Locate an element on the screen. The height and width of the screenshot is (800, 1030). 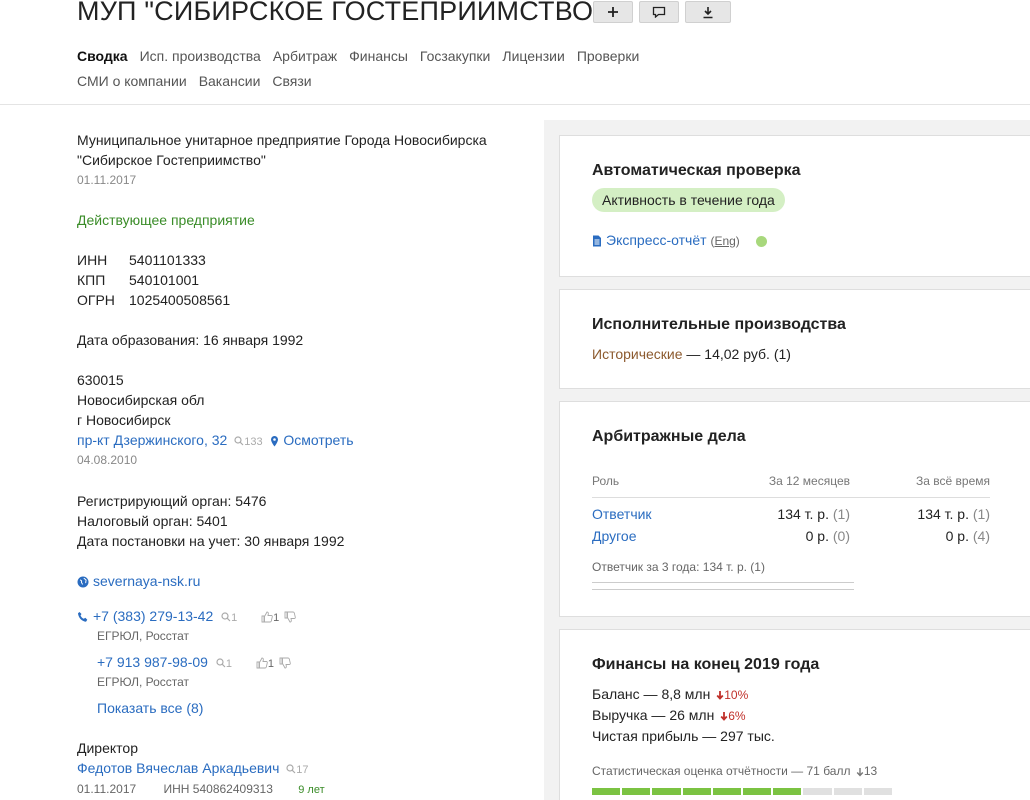
add-button is located at coordinates (613, 12).